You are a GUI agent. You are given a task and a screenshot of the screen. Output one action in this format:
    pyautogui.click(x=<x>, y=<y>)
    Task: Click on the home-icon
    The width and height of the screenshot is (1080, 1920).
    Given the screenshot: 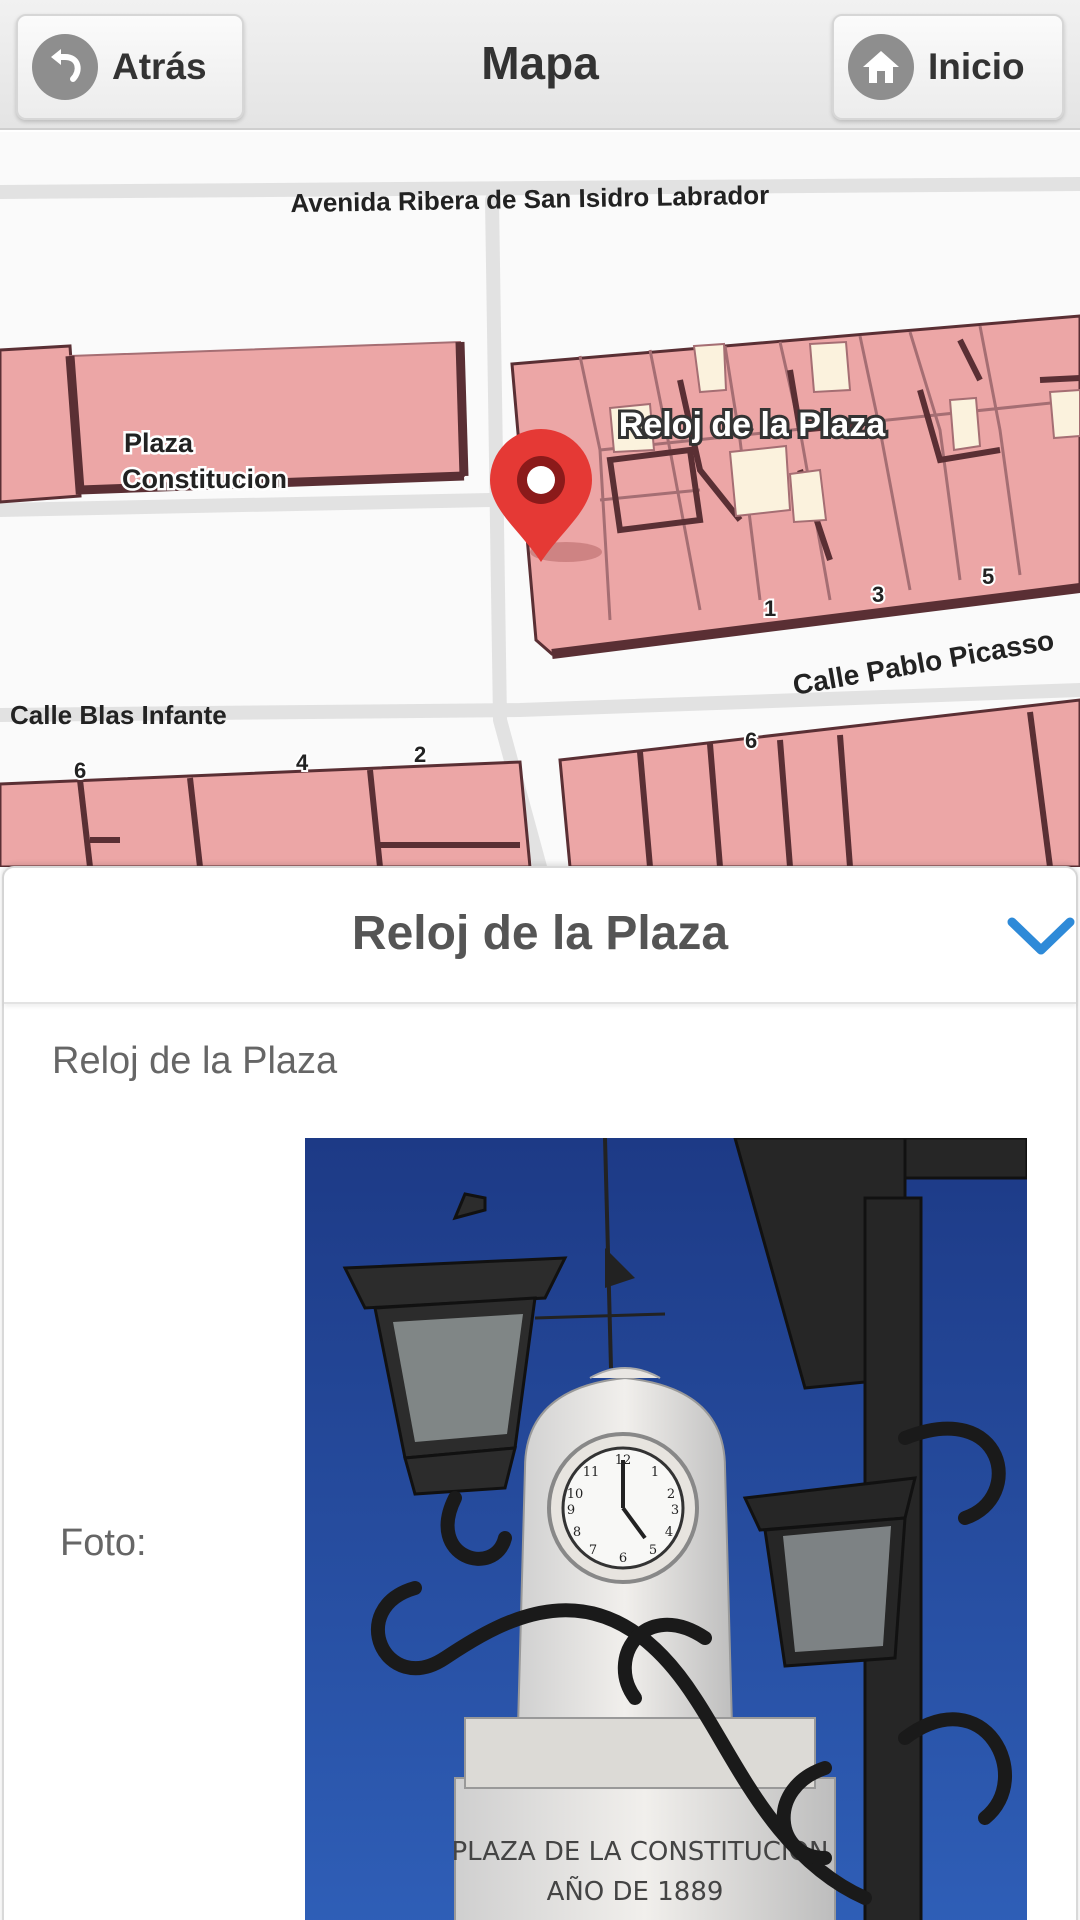 What is the action you would take?
    pyautogui.click(x=881, y=67)
    